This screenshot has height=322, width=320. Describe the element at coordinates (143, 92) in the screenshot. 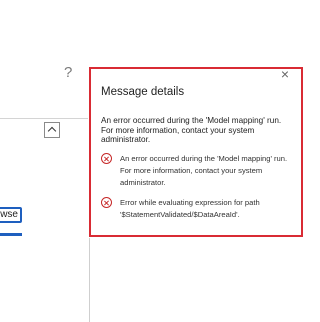

I see `popup-title: Message details` at that location.